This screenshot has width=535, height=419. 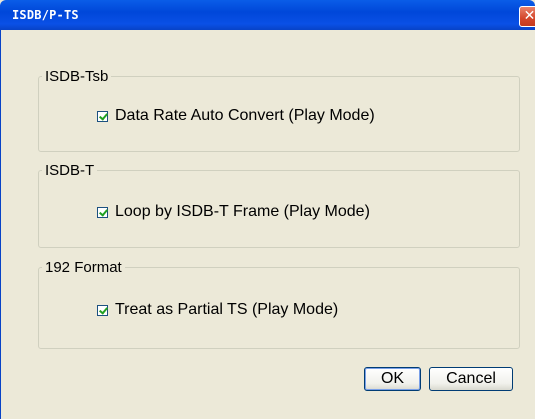 I want to click on close-button: ✕, so click(x=527, y=16).